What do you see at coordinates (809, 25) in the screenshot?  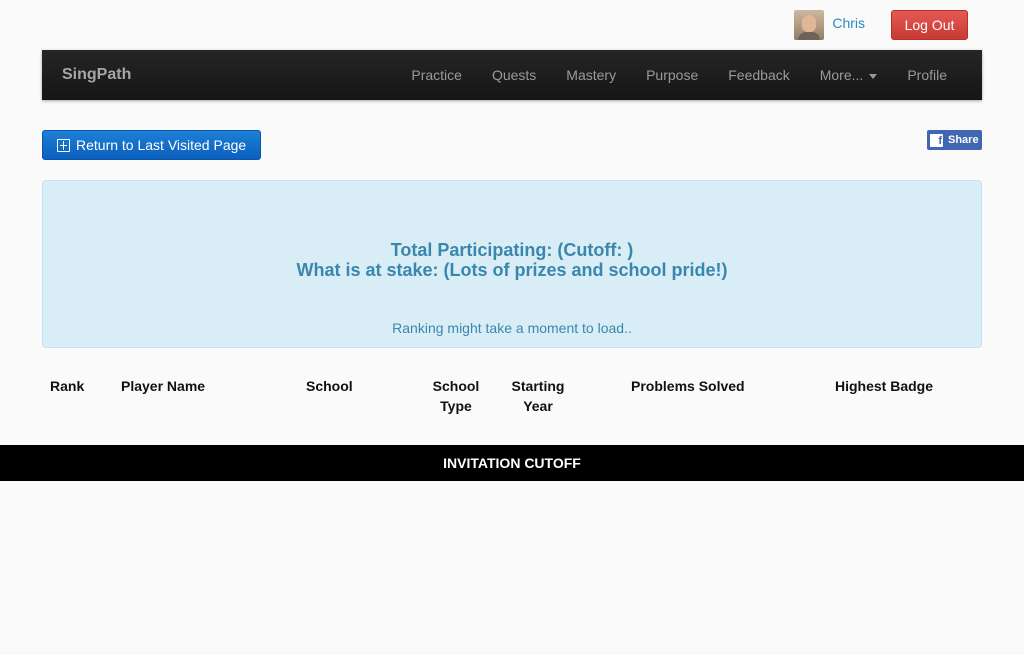 I see `avatar` at bounding box center [809, 25].